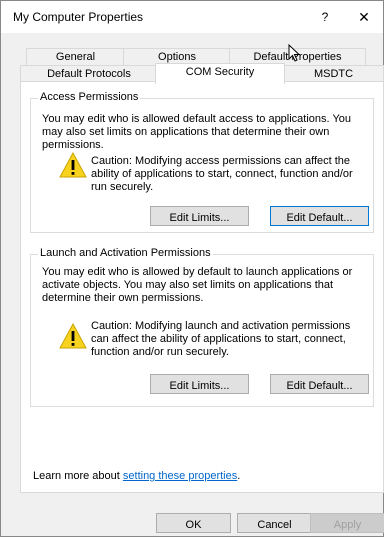 The width and height of the screenshot is (384, 537). Describe the element at coordinates (364, 17) in the screenshot. I see `close-button: ✕` at that location.